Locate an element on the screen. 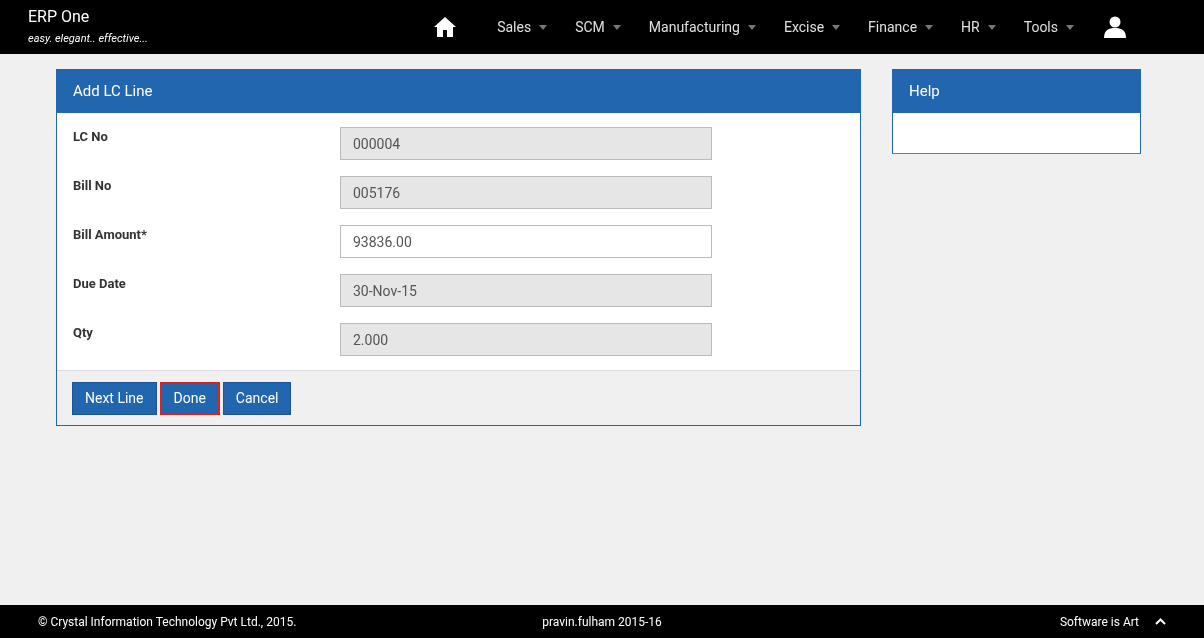 The width and height of the screenshot is (1204, 638). nav-menu: HR is located at coordinates (978, 27).